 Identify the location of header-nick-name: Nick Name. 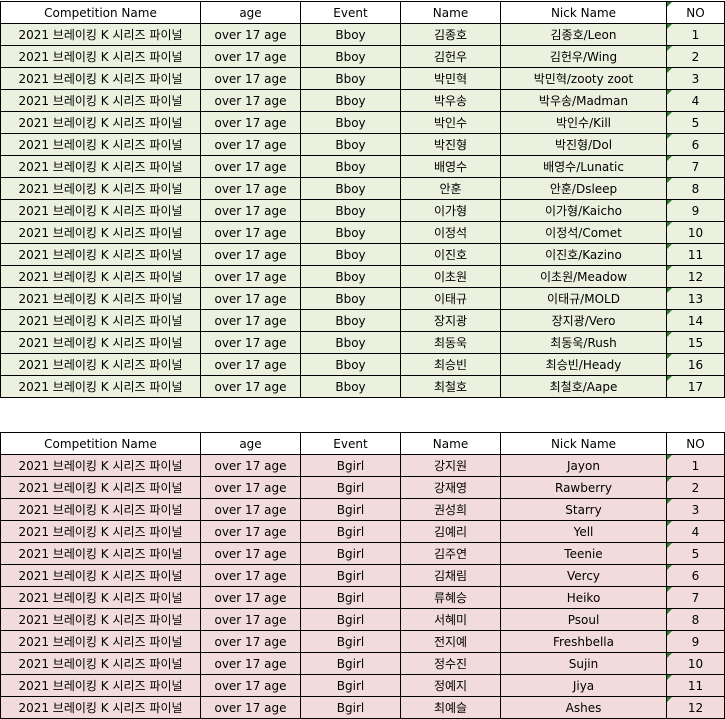
(583, 12).